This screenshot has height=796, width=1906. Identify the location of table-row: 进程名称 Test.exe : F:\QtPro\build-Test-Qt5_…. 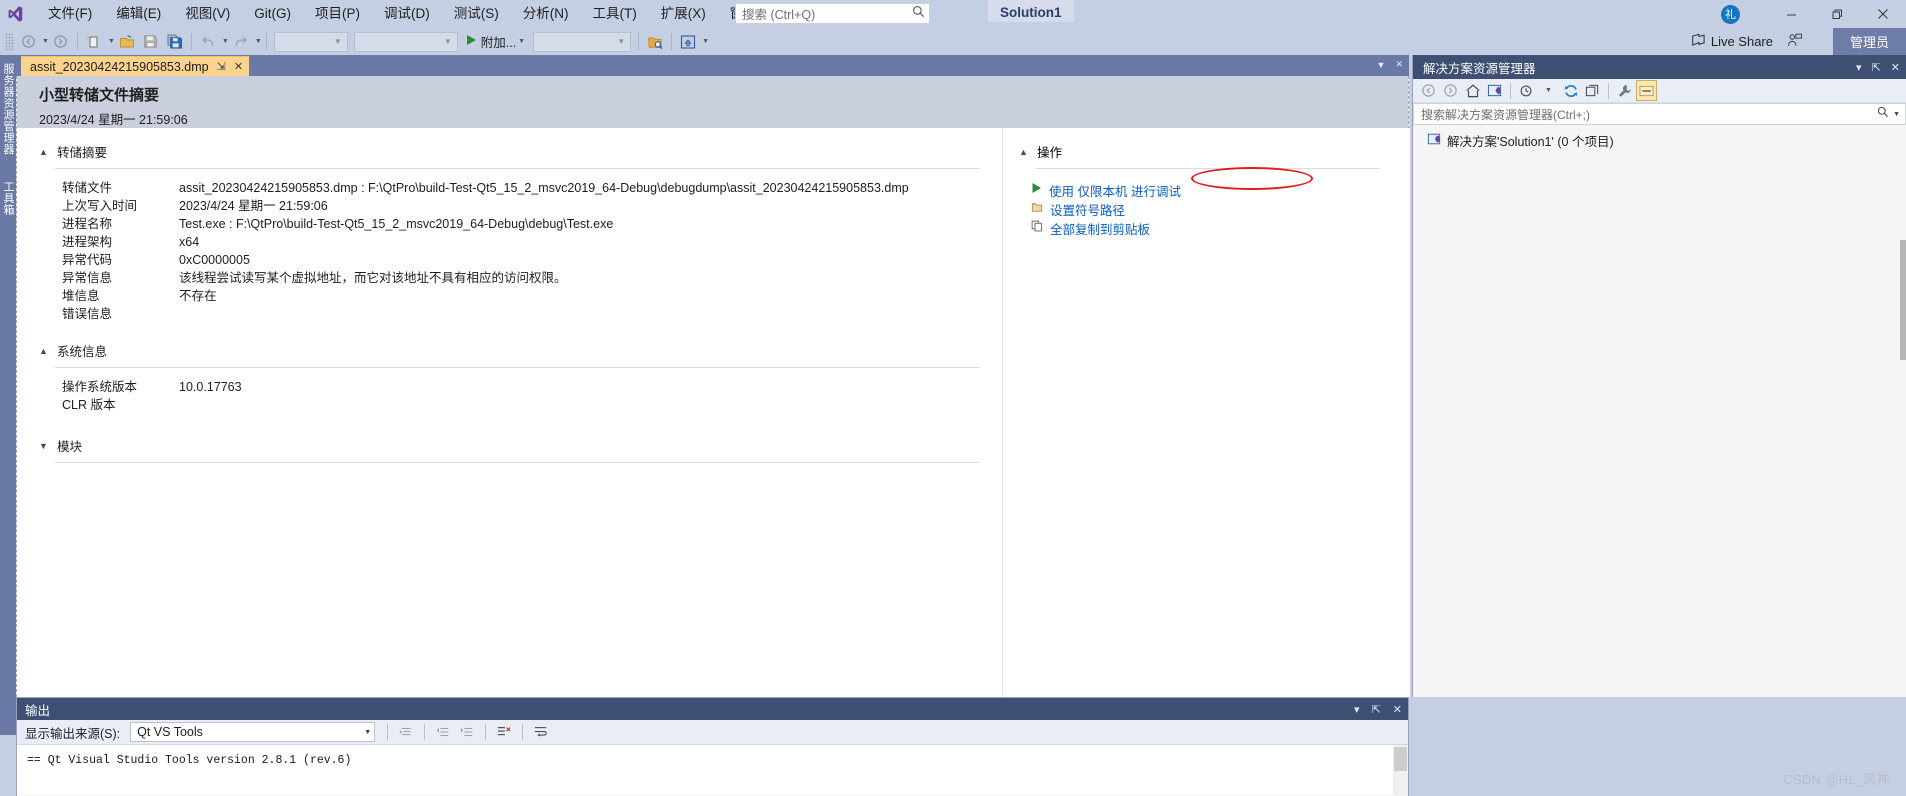
(509, 224).